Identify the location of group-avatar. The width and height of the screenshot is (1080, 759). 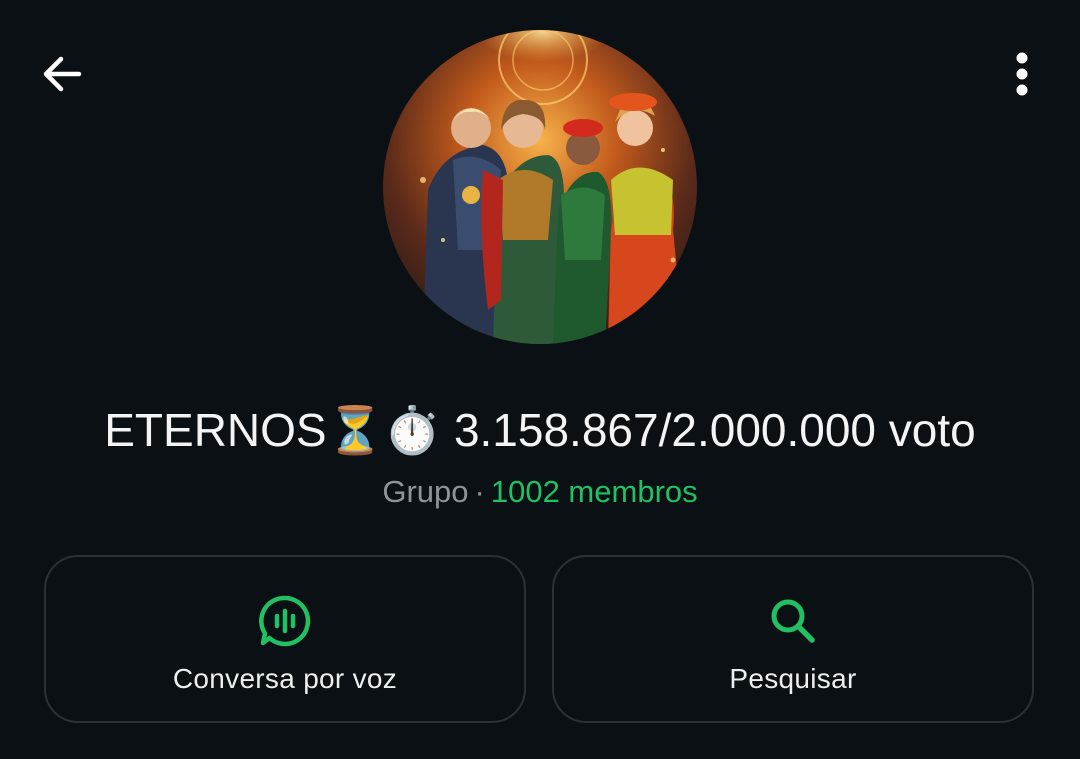
(540, 187).